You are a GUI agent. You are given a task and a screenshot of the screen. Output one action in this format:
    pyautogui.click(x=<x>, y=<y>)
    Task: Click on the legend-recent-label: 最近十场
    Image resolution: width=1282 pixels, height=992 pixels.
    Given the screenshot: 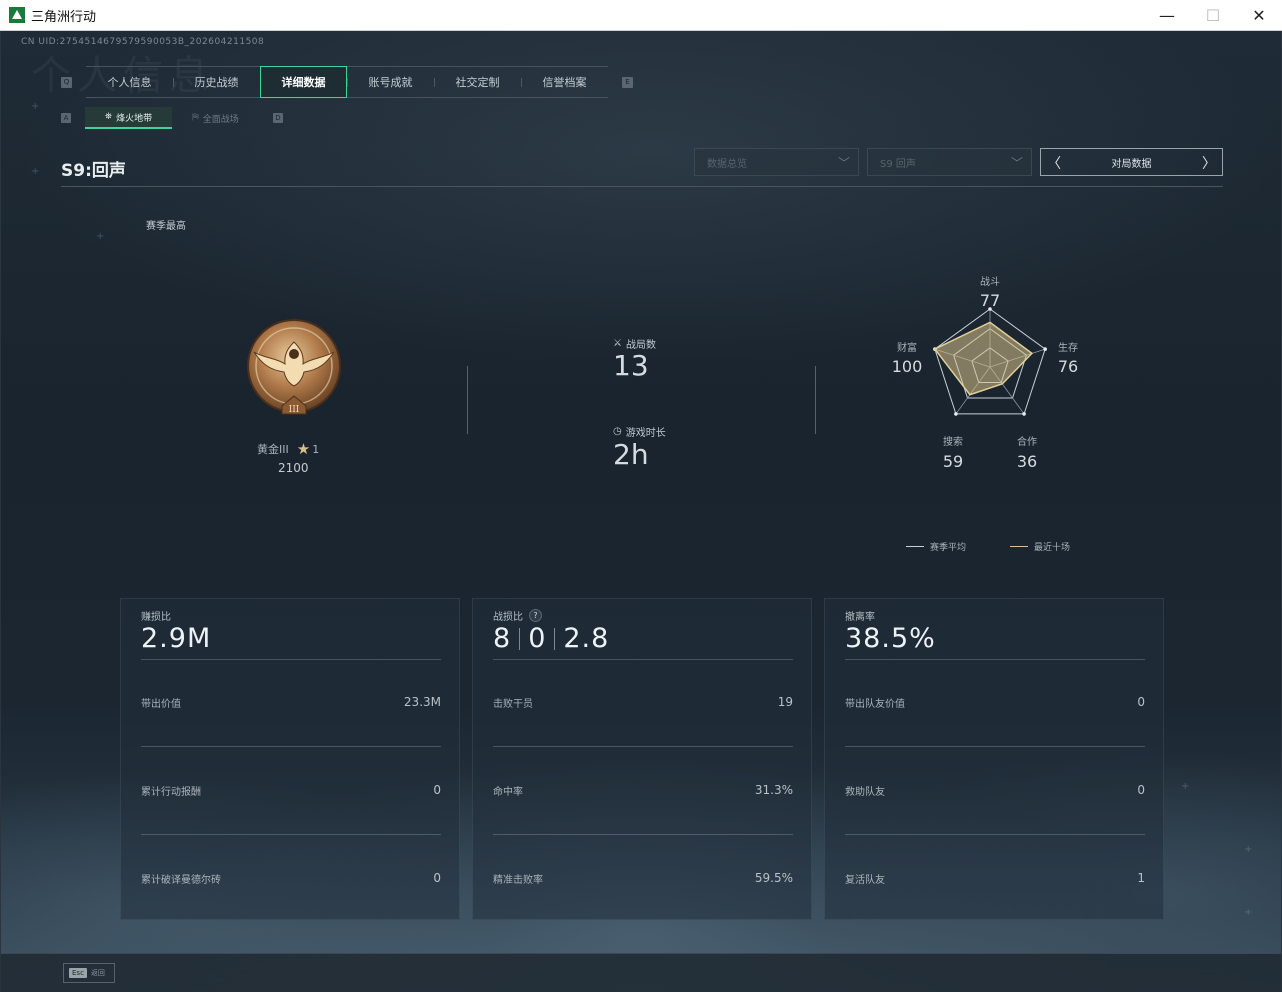 What is the action you would take?
    pyautogui.click(x=1052, y=548)
    